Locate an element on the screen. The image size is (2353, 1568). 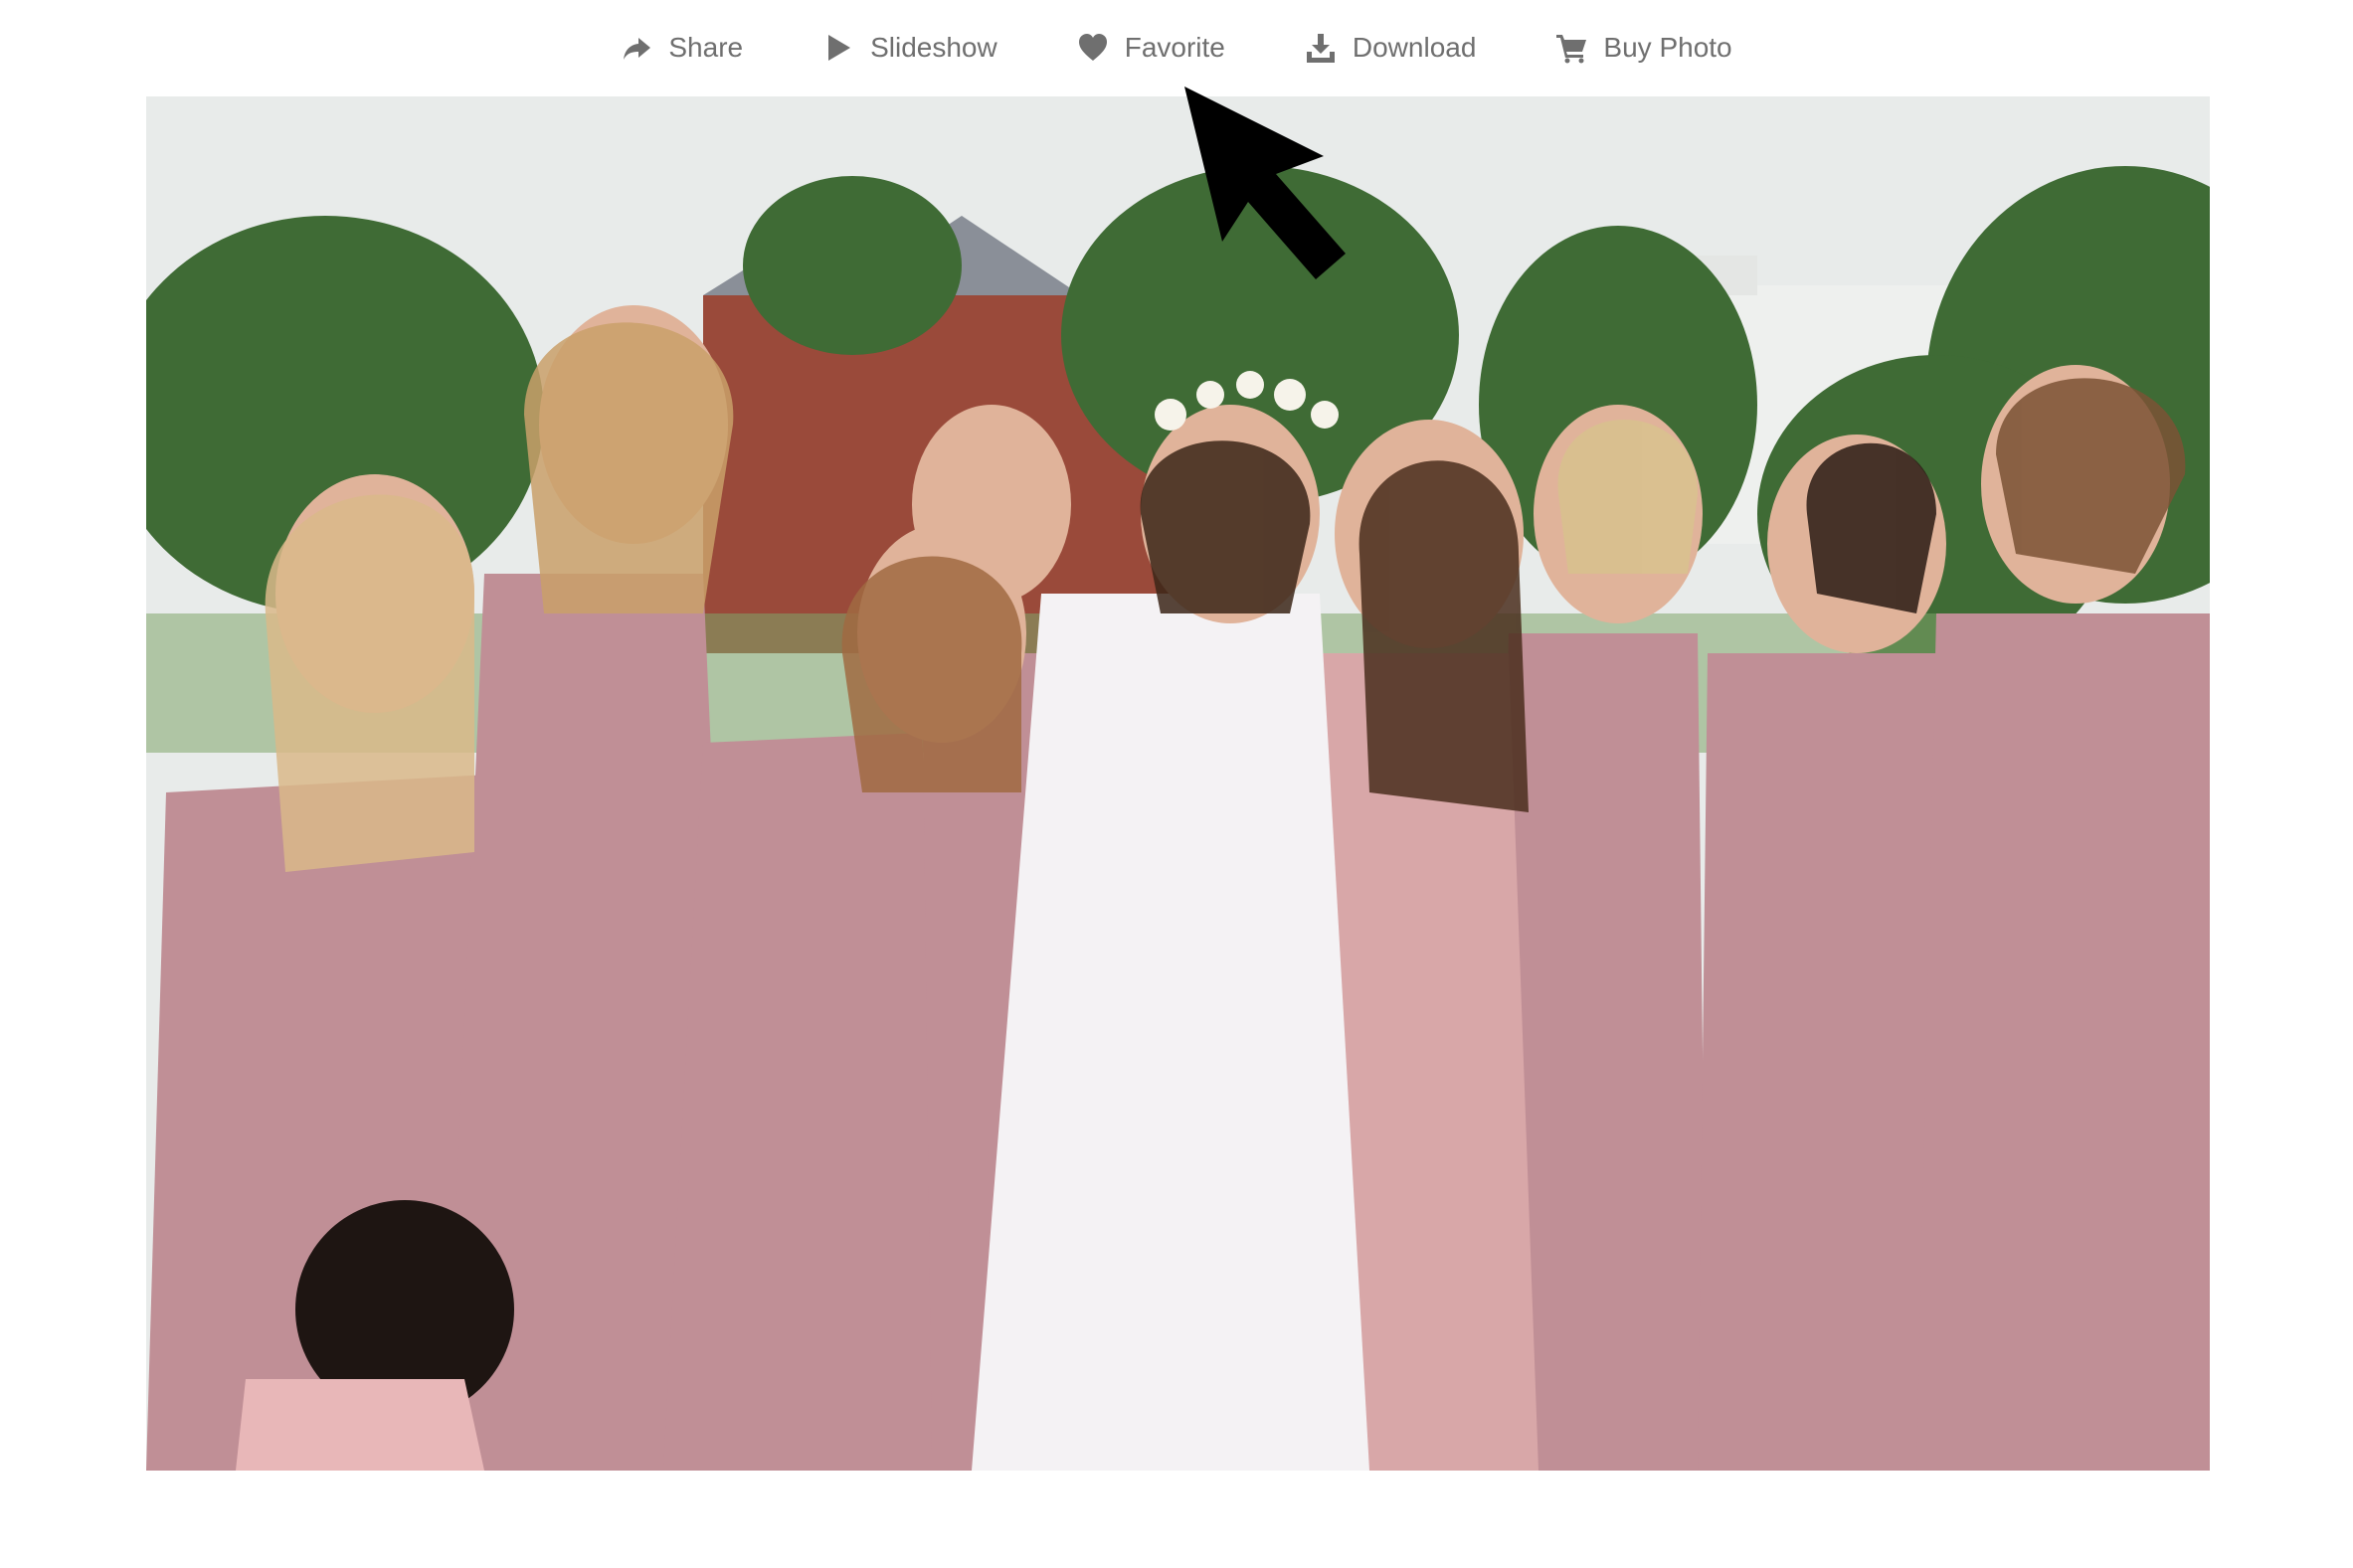
share-button: Share is located at coordinates (682, 48).